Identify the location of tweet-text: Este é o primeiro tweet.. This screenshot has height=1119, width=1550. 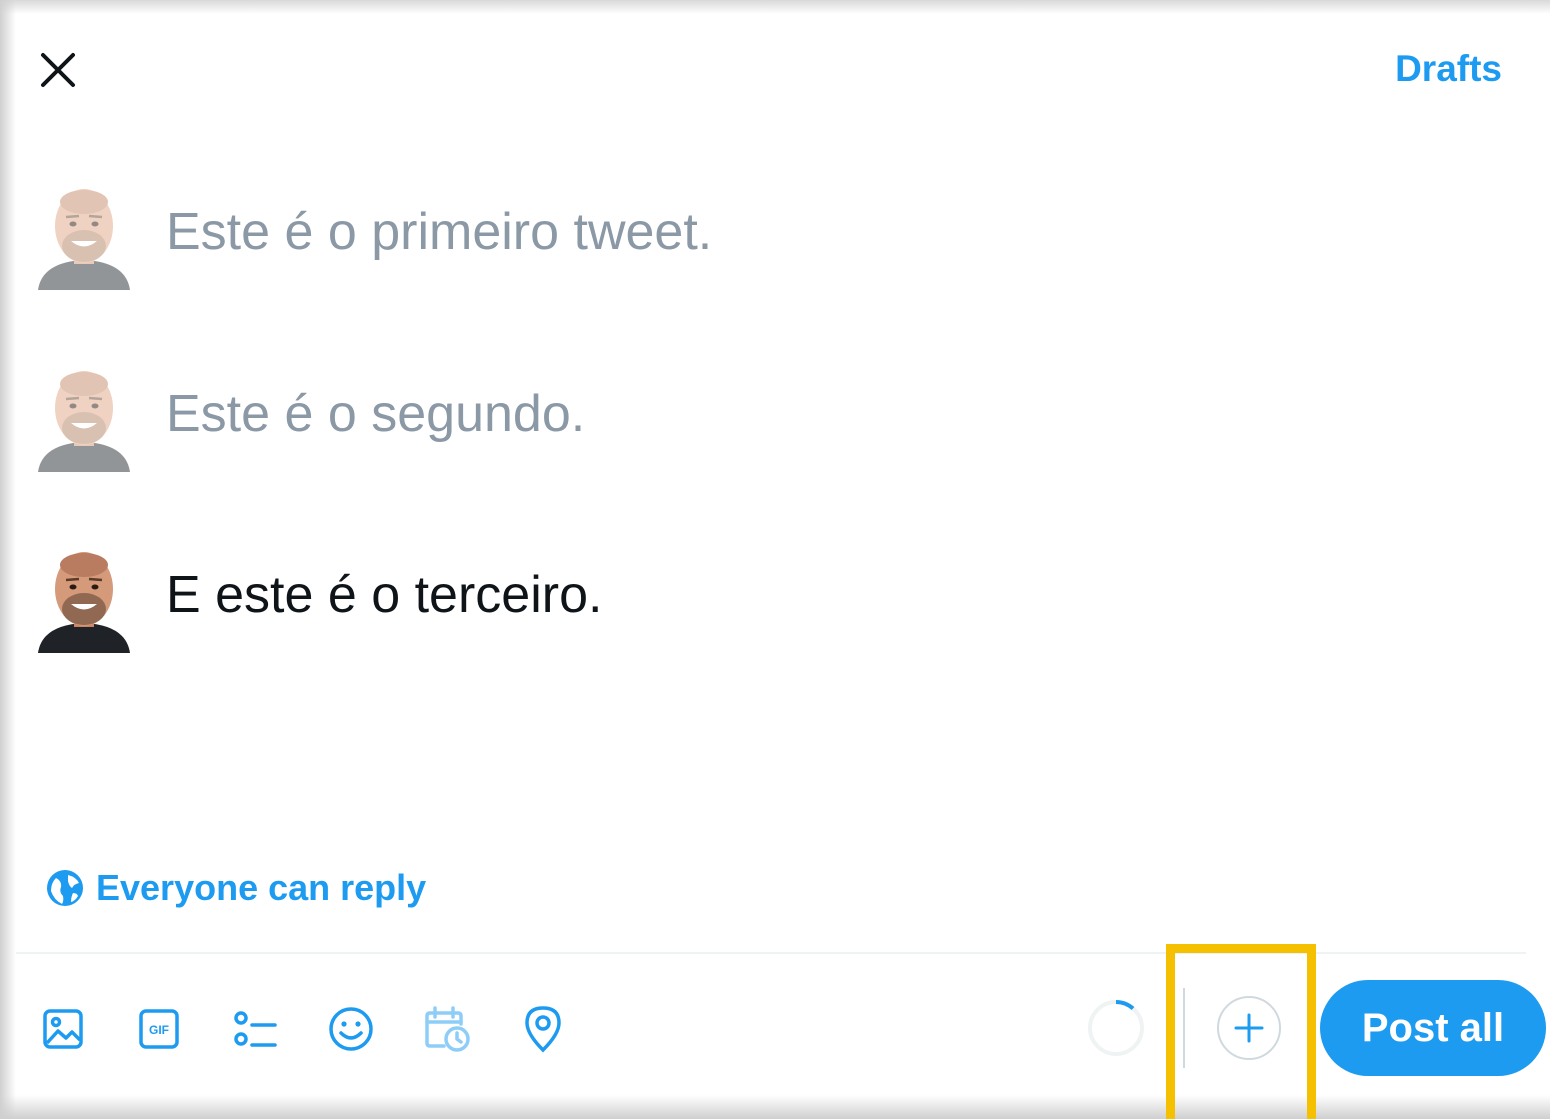
(439, 232).